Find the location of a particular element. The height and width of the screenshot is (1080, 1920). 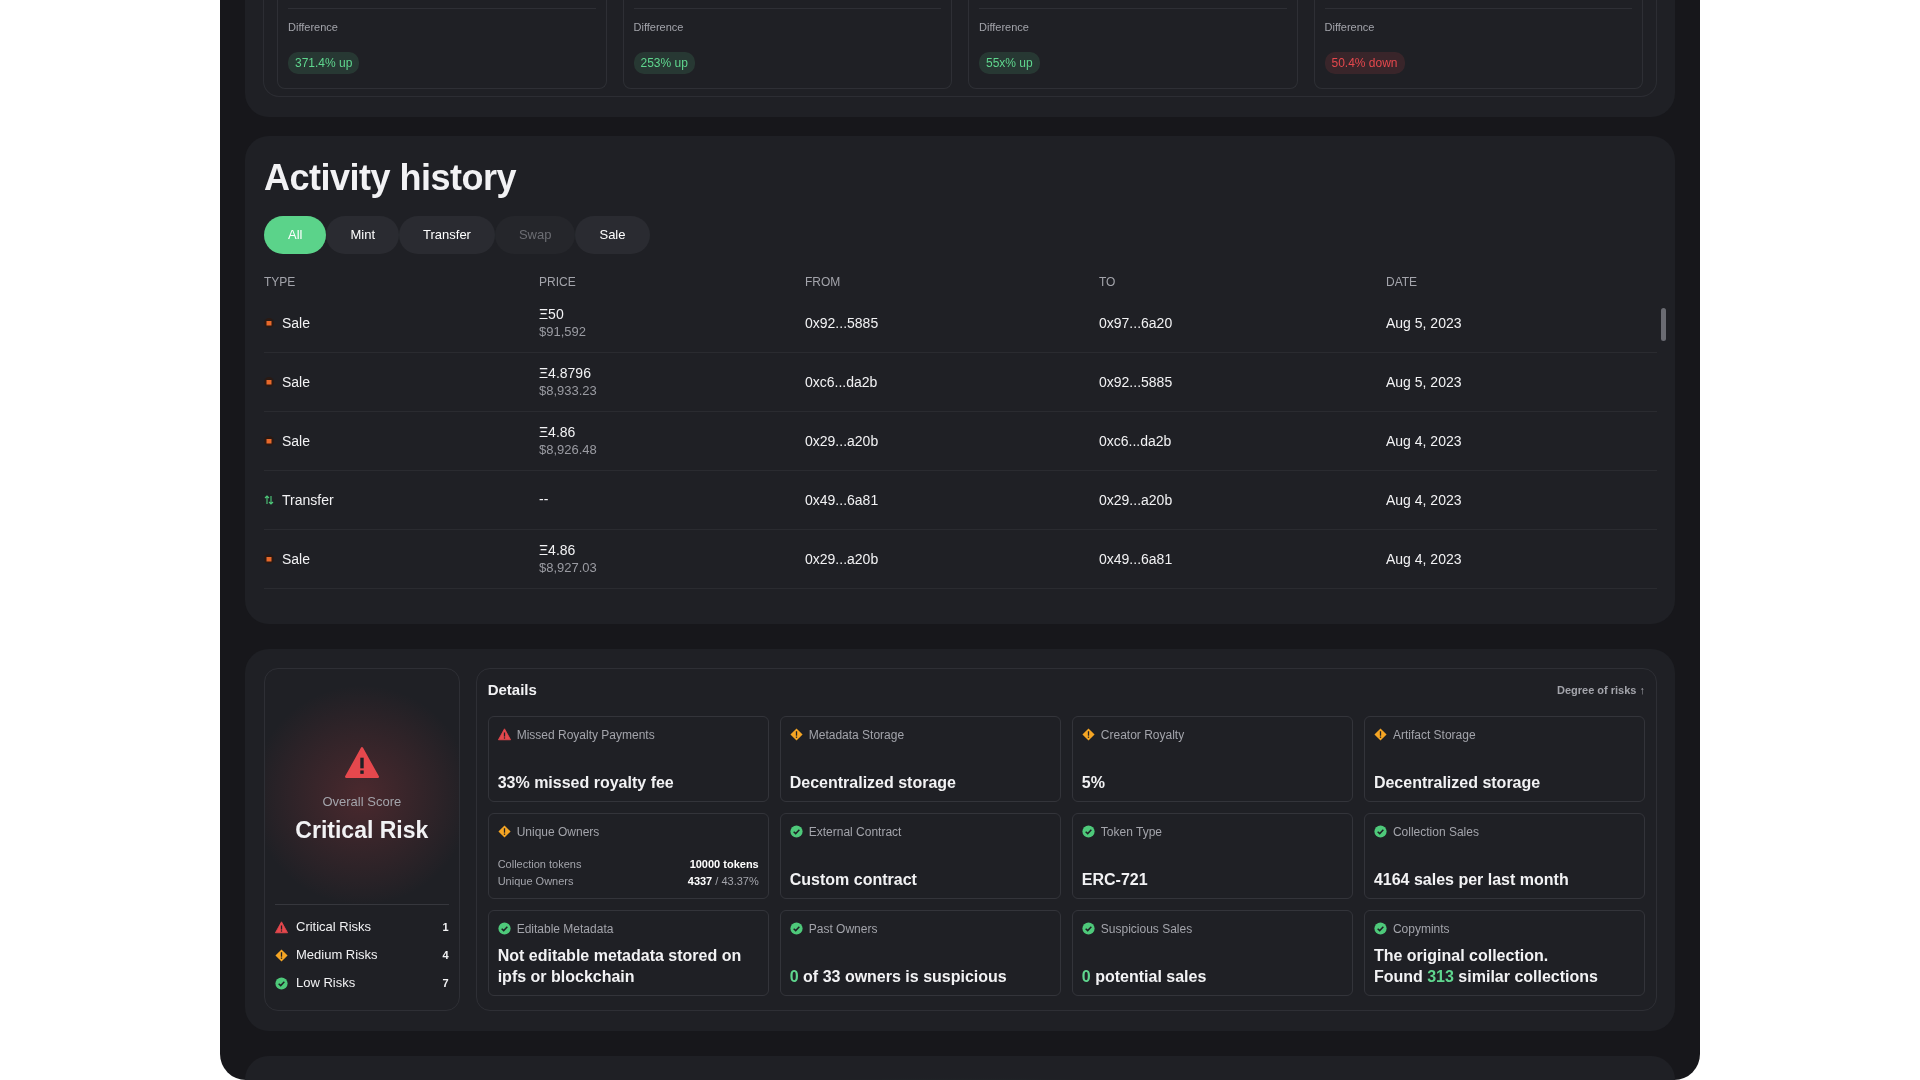

column-header: FROM is located at coordinates (823, 282).